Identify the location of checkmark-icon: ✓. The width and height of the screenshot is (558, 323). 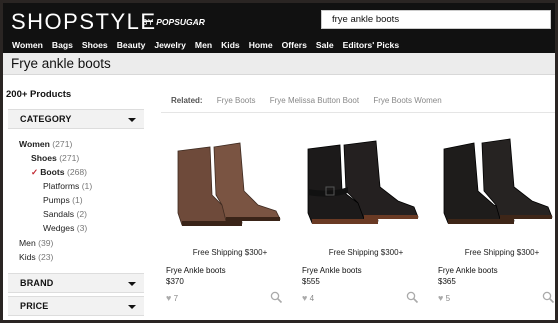
(35, 172).